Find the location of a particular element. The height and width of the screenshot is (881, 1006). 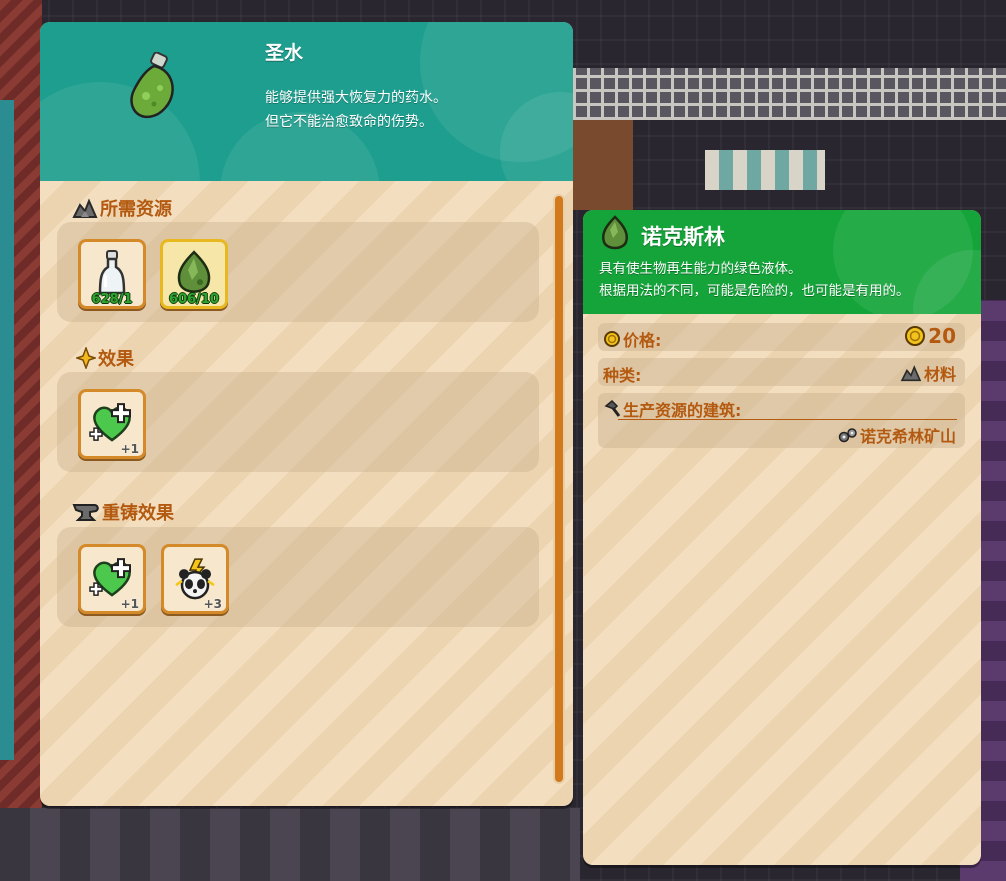

building-label: 生产资源的建筑: is located at coordinates (672, 409).